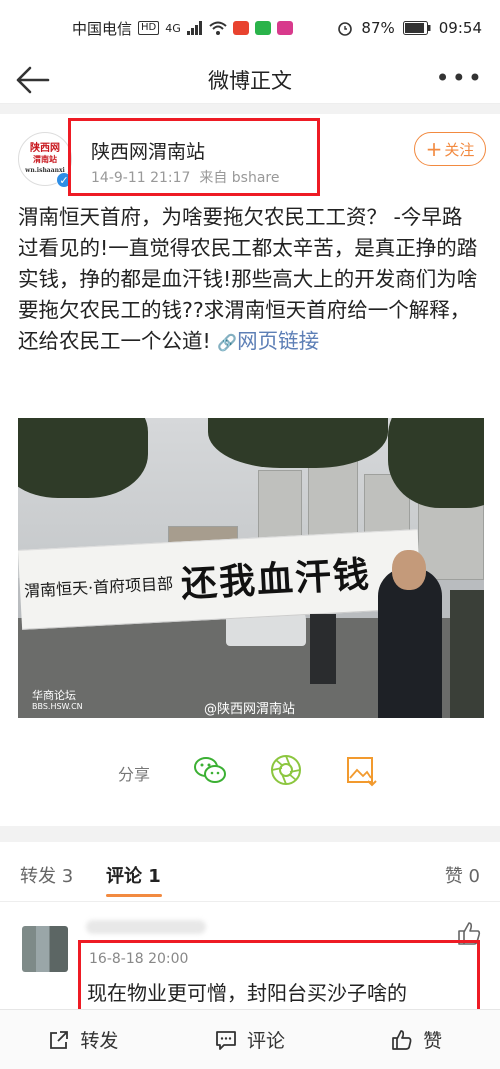  Describe the element at coordinates (402, 1039) in the screenshot. I see `like-icon` at that location.